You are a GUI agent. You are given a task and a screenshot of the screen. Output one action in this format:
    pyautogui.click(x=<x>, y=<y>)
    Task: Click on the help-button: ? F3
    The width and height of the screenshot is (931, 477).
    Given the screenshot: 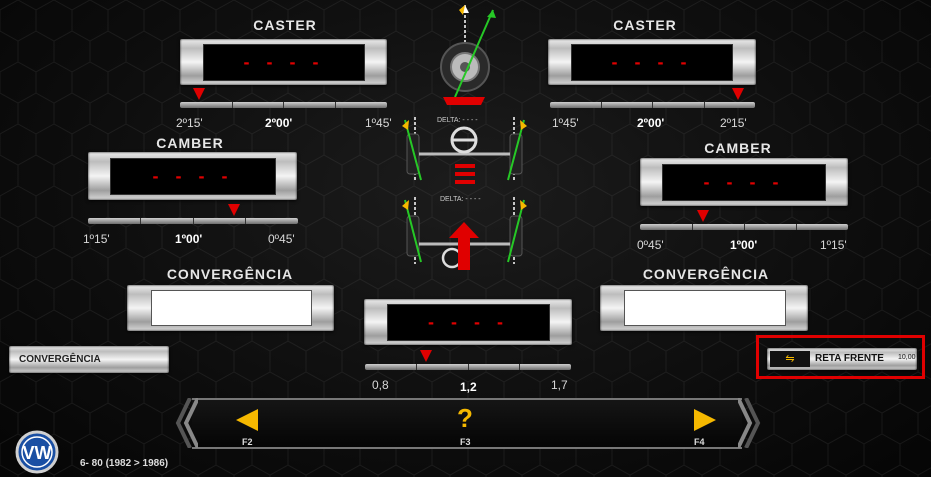 What is the action you would take?
    pyautogui.click(x=465, y=425)
    